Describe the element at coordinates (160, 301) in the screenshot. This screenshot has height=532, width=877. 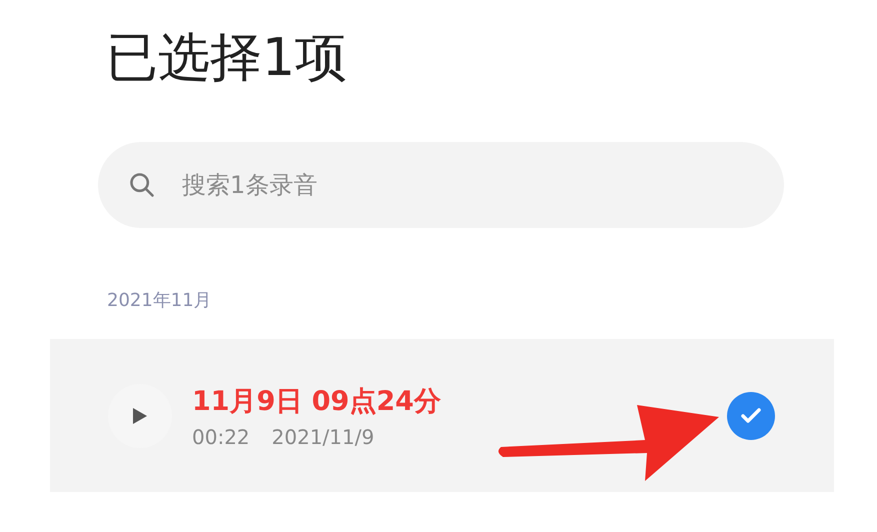
I see `section-label: 2021年11月` at that location.